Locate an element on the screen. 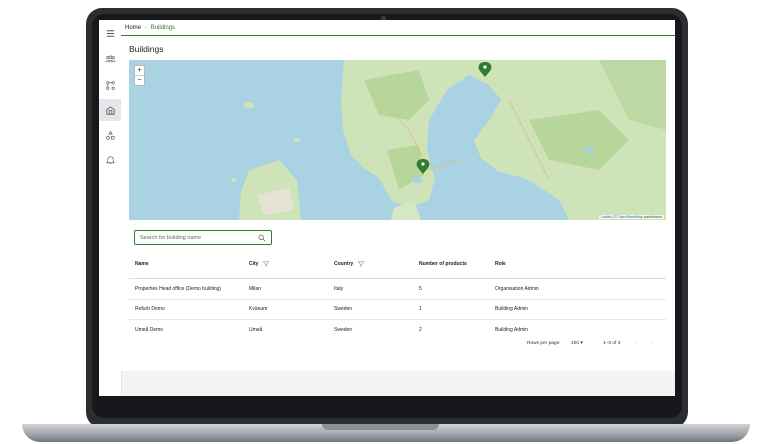 The height and width of the screenshot is (444, 761). breadcrumb: Home › Buildings is located at coordinates (398, 28).